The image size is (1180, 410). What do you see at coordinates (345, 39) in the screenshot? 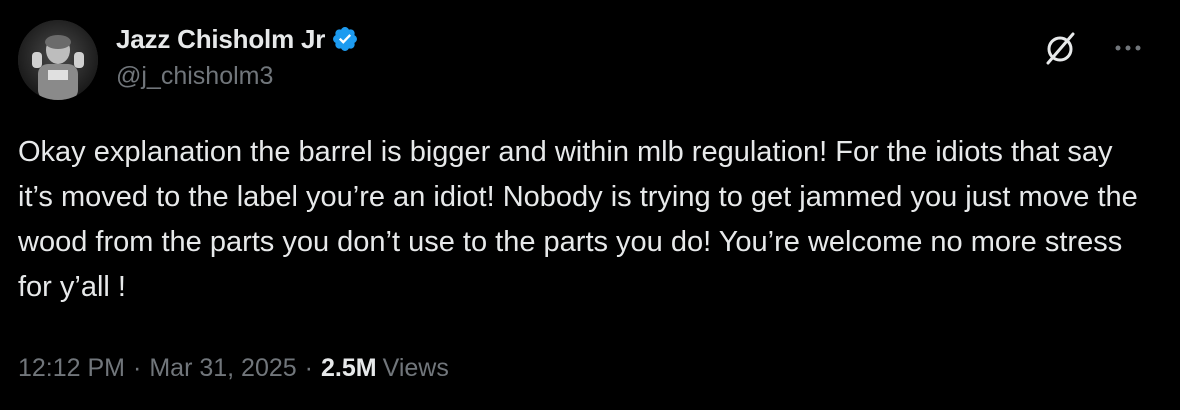
I see `verified-badge-icon` at bounding box center [345, 39].